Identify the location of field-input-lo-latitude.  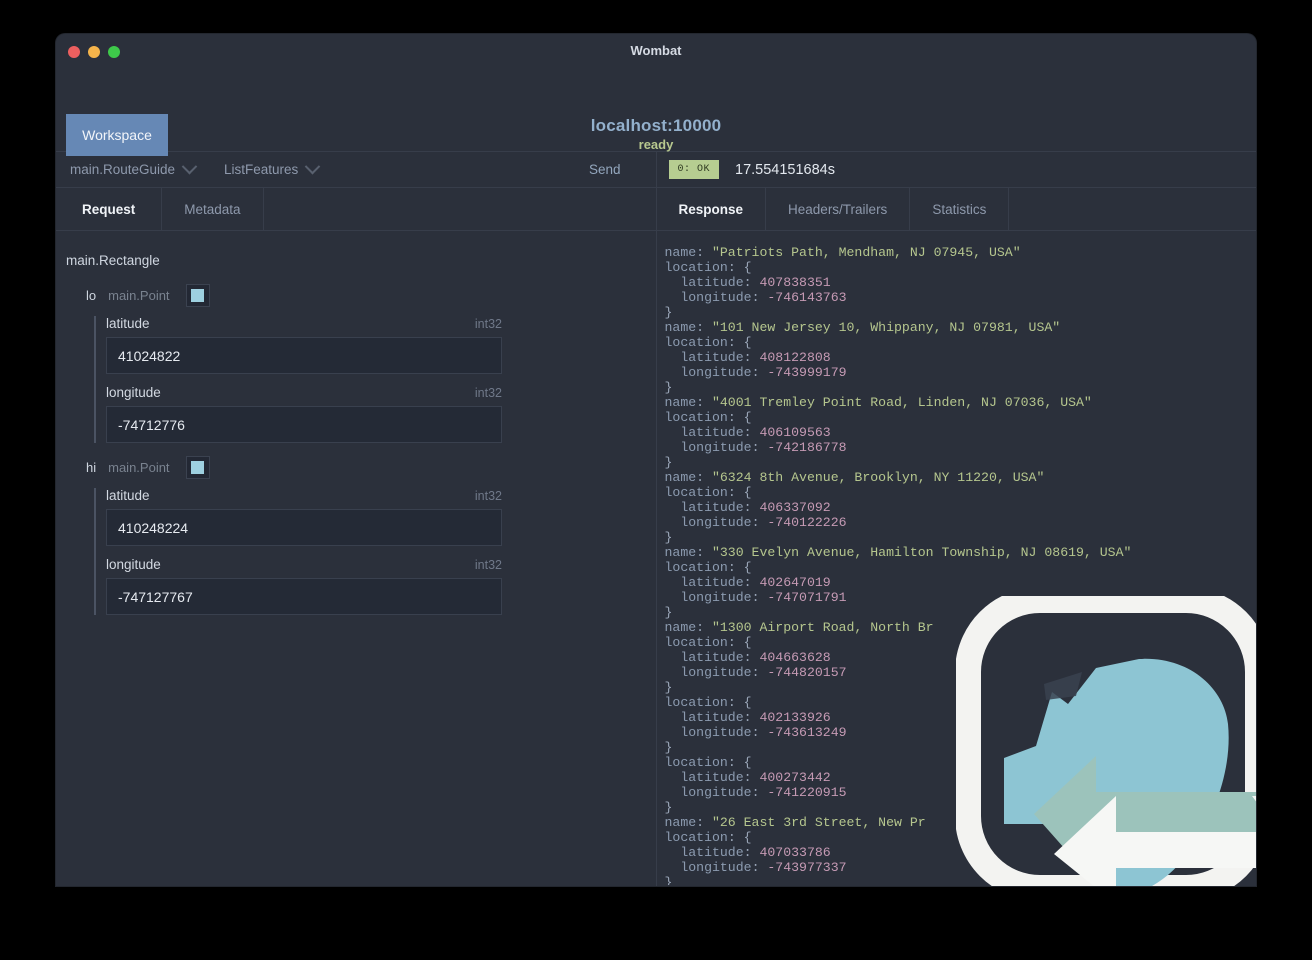
(304, 355).